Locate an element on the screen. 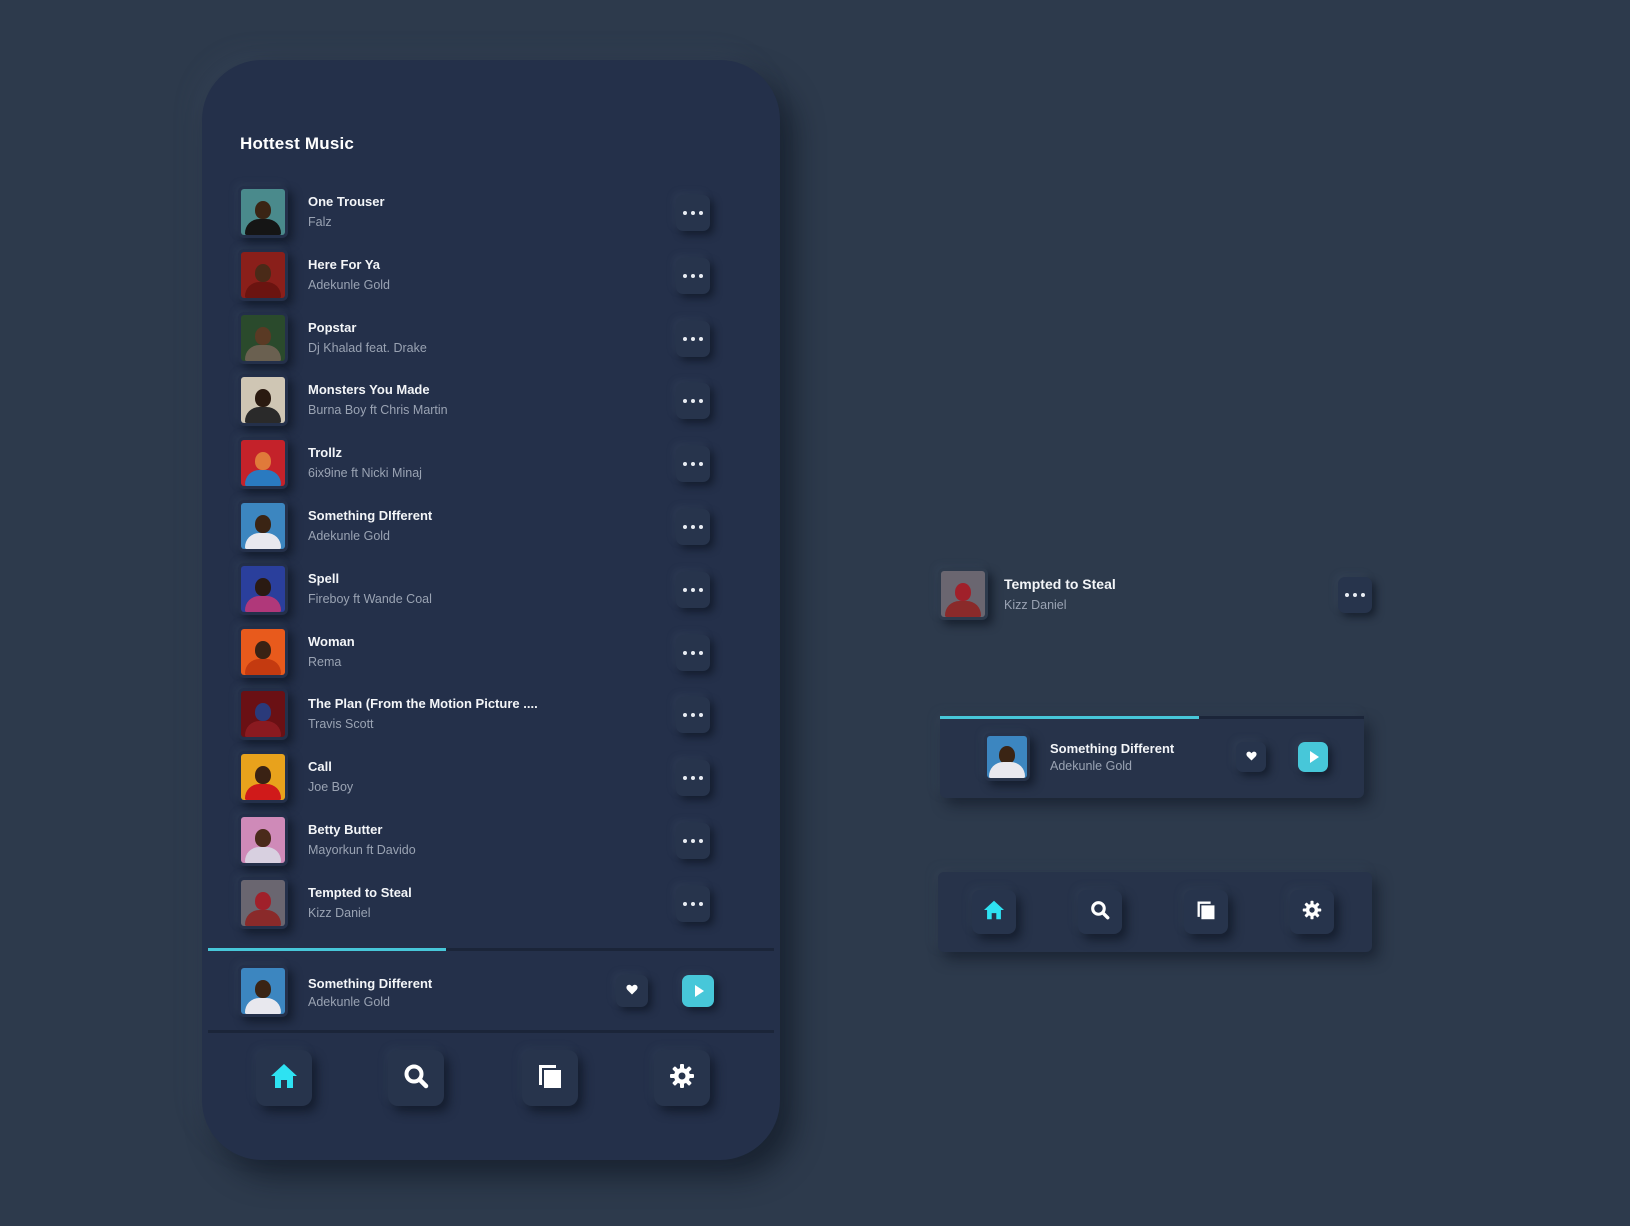  track-list-item: Spell Fireboy ft Wande Coal is located at coordinates (491, 591).